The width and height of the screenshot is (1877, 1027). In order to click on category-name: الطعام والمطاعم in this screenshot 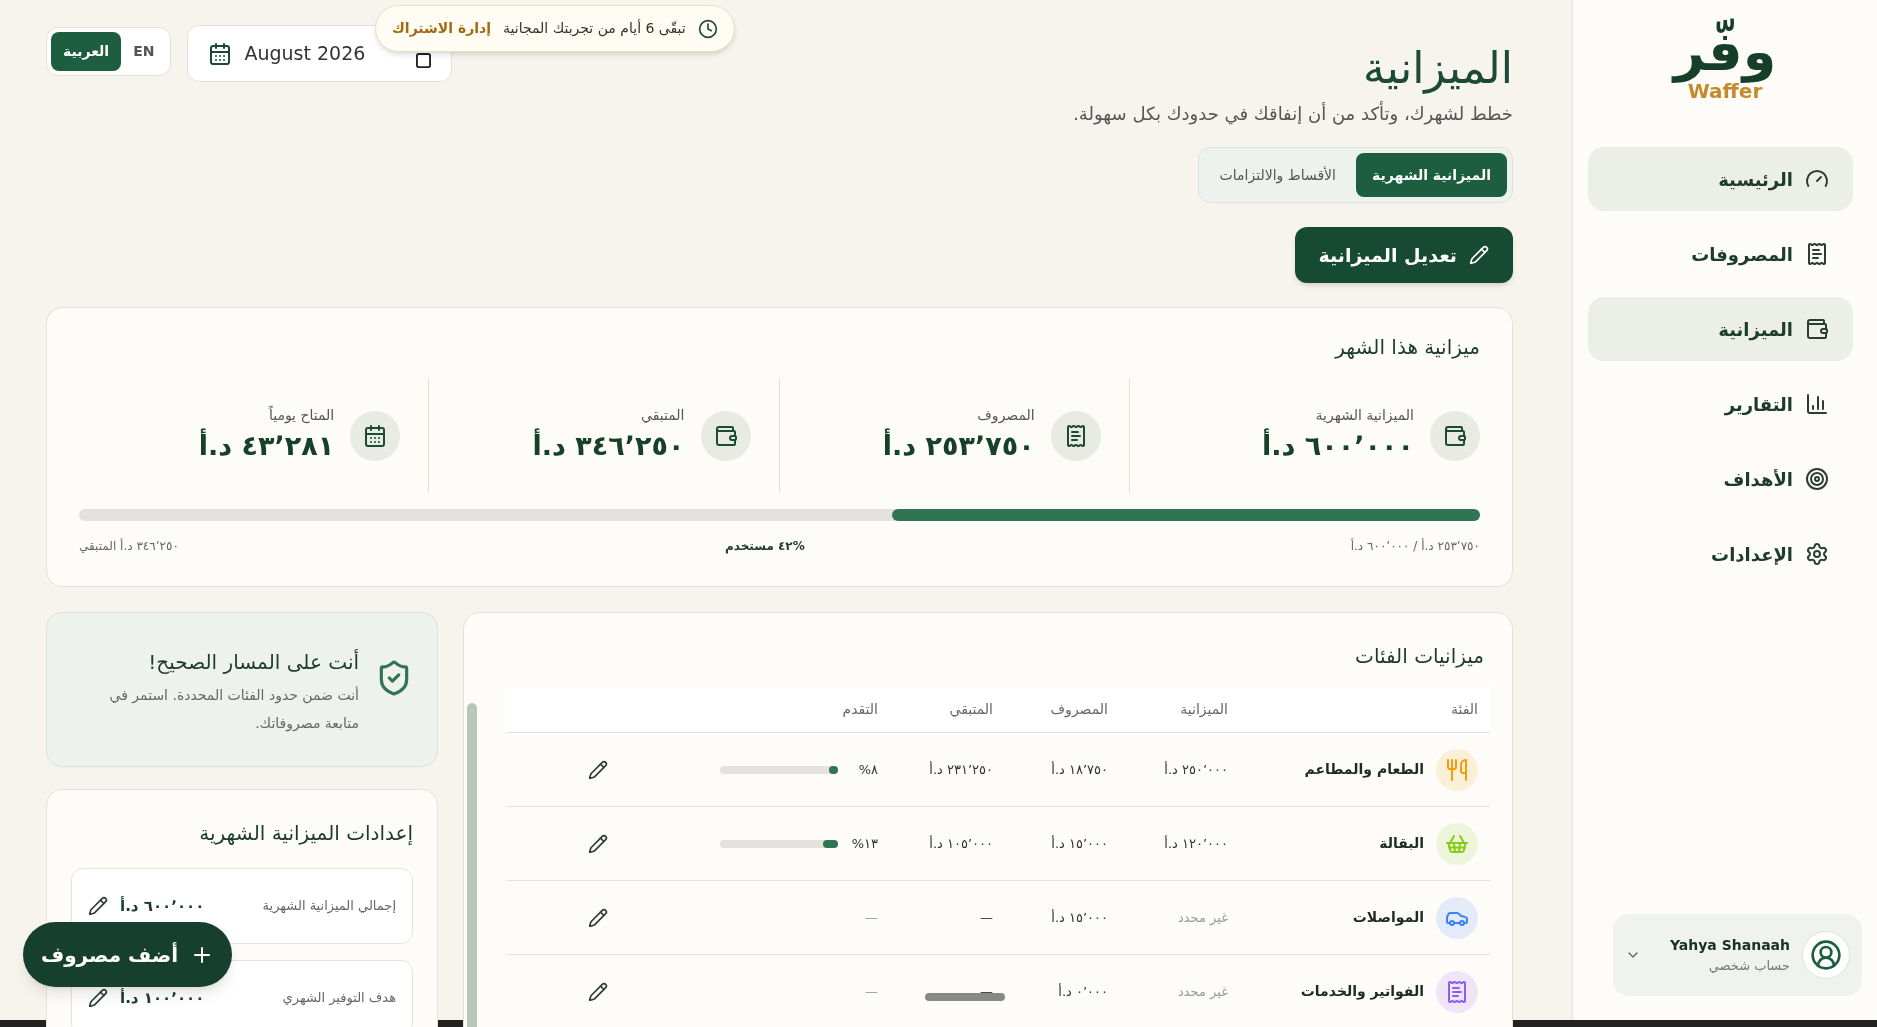, I will do `click(1364, 770)`.